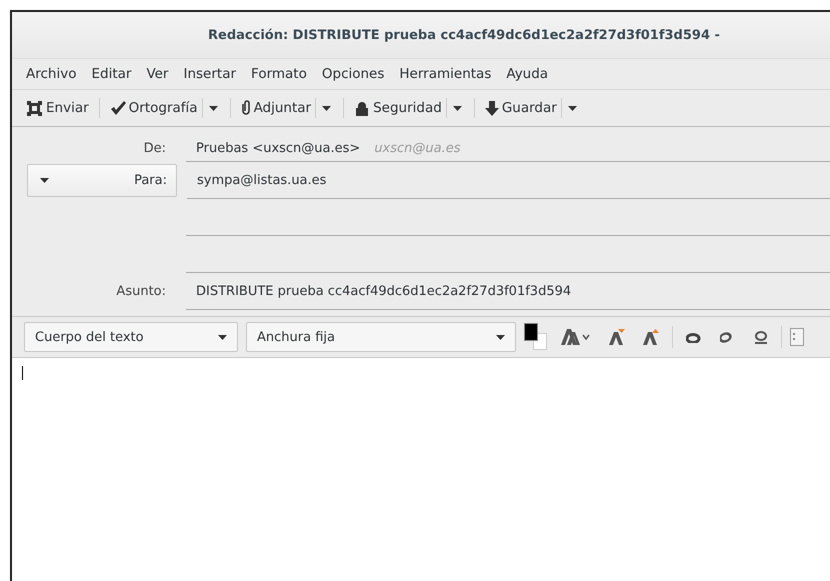 This screenshot has height=581, width=830. Describe the element at coordinates (761, 337) in the screenshot. I see `underline-icon` at that location.